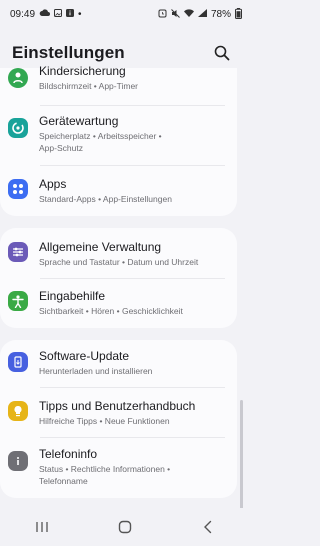 The width and height of the screenshot is (320, 546). What do you see at coordinates (23, 14) in the screenshot?
I see `clock: 09:49` at bounding box center [23, 14].